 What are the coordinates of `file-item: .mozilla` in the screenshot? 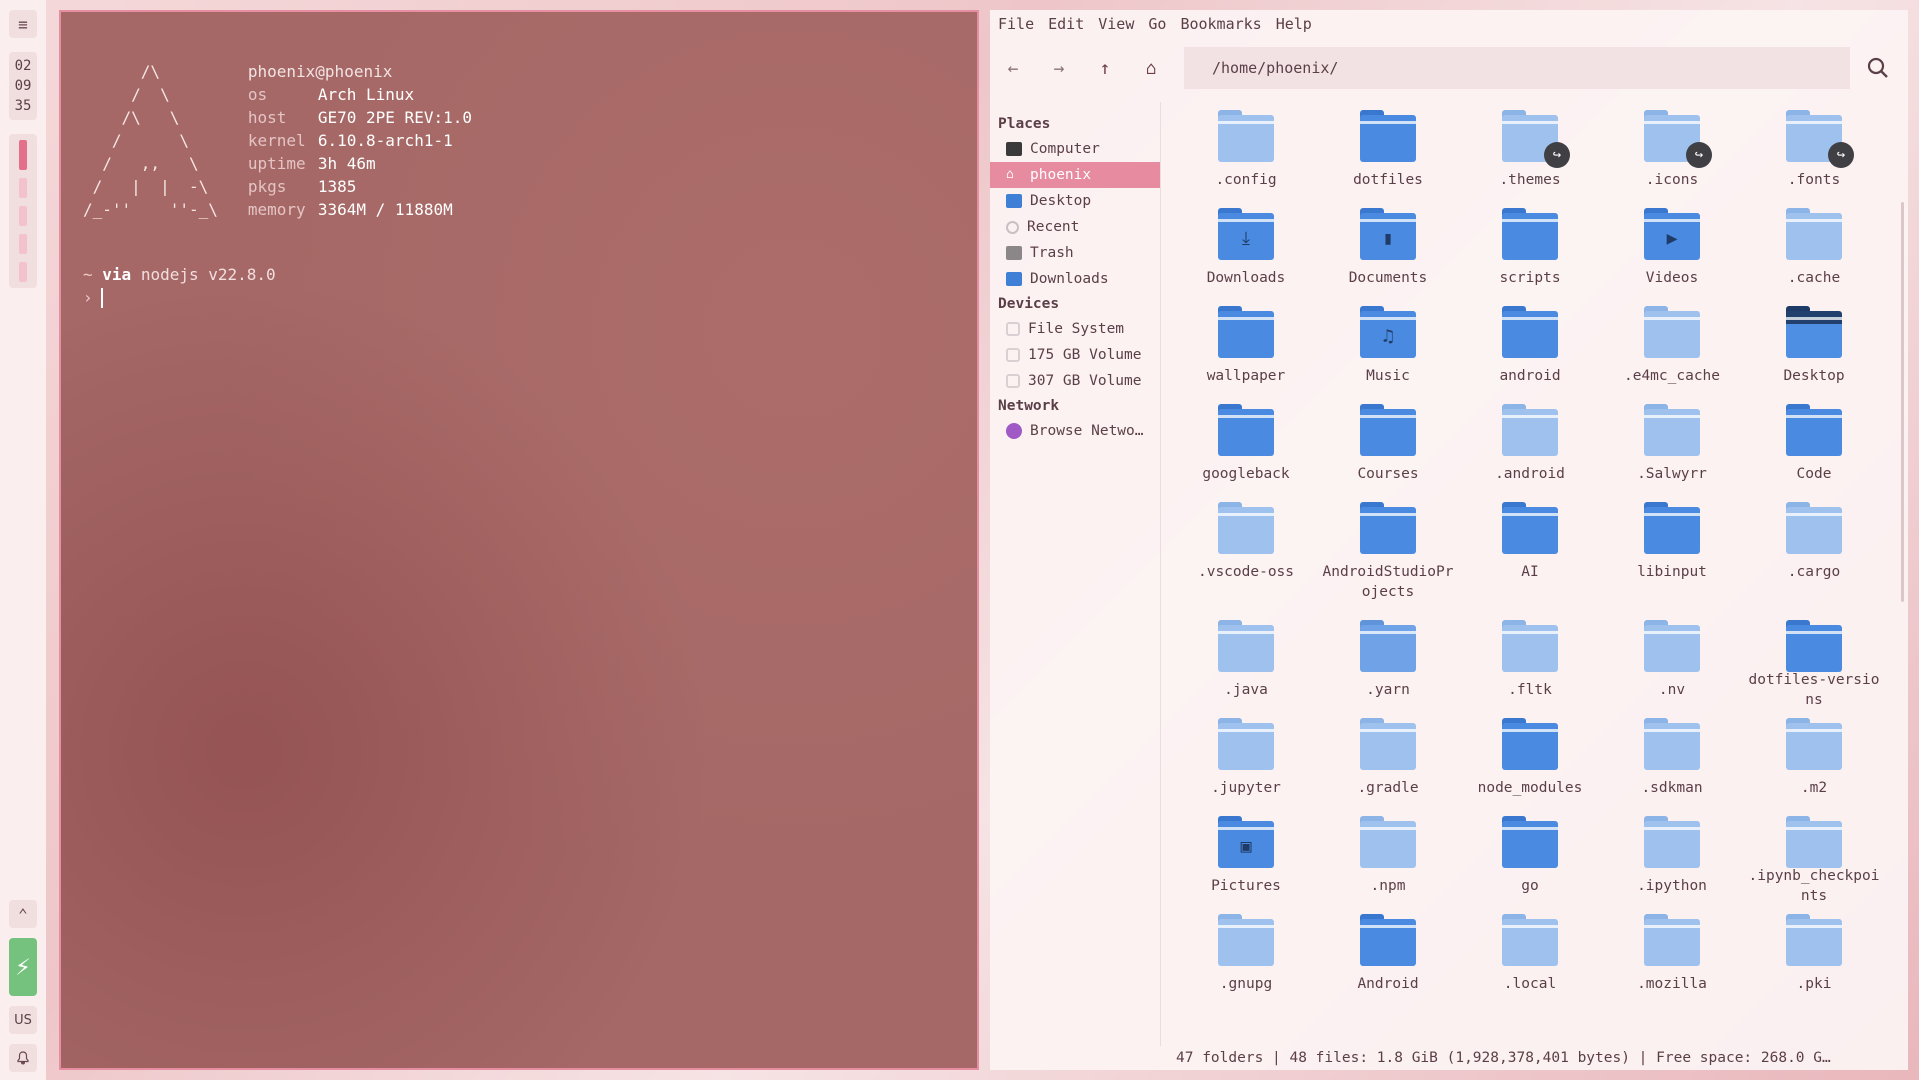 It's located at (1672, 965).